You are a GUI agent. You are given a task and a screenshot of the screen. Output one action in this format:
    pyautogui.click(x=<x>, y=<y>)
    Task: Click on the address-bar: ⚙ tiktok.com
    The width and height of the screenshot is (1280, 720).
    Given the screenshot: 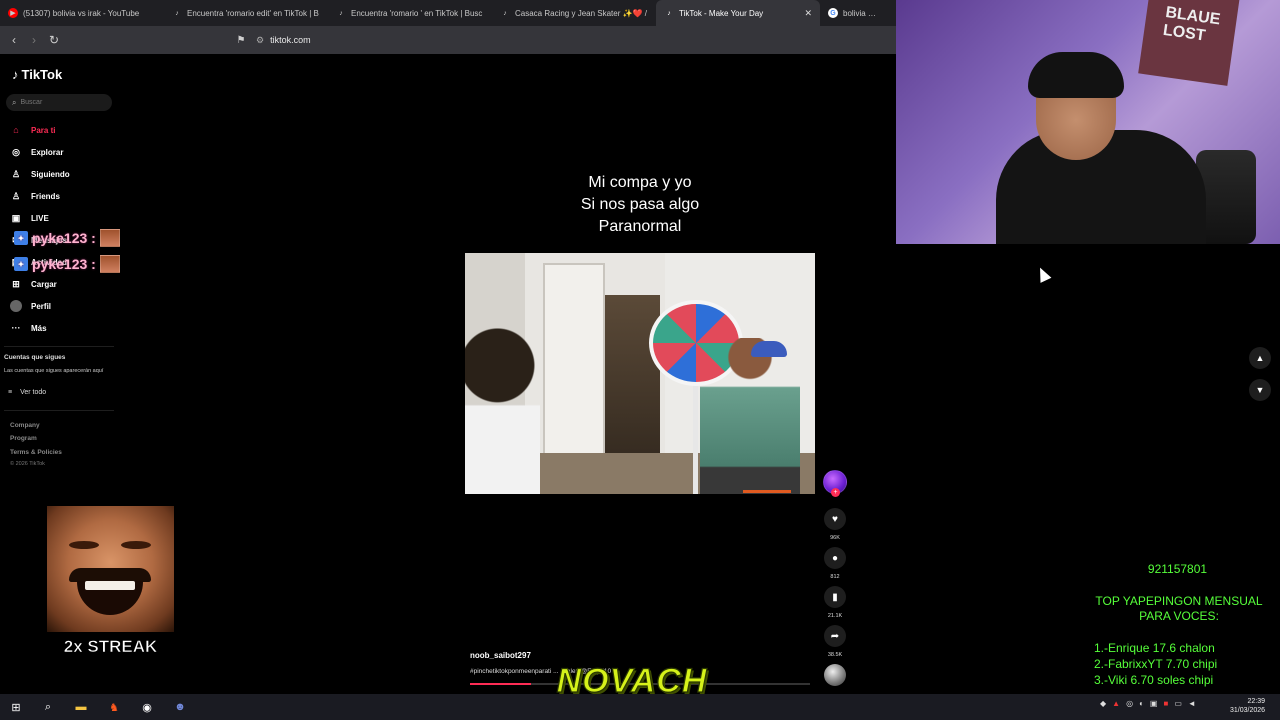 What is the action you would take?
    pyautogui.click(x=536, y=40)
    